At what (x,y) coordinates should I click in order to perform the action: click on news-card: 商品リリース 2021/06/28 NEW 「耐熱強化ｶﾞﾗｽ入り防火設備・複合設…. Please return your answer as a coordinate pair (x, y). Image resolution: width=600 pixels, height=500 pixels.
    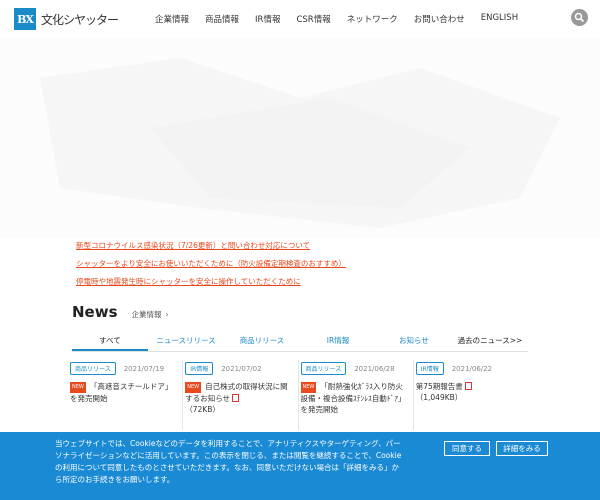
    Looking at the image, I should click on (356, 395).